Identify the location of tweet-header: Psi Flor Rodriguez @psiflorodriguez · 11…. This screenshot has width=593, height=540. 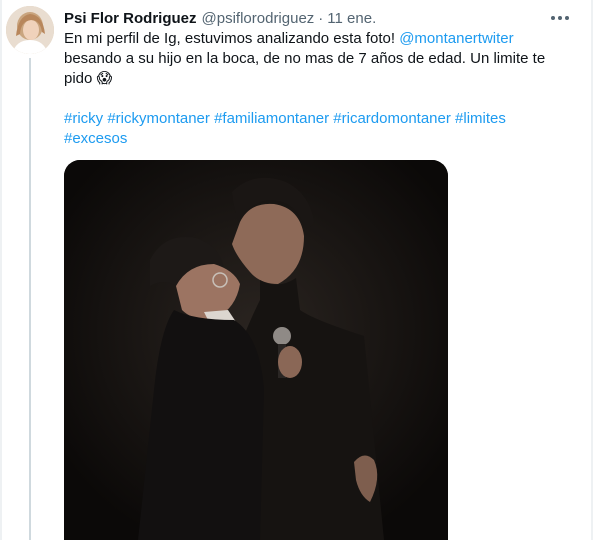
(220, 18).